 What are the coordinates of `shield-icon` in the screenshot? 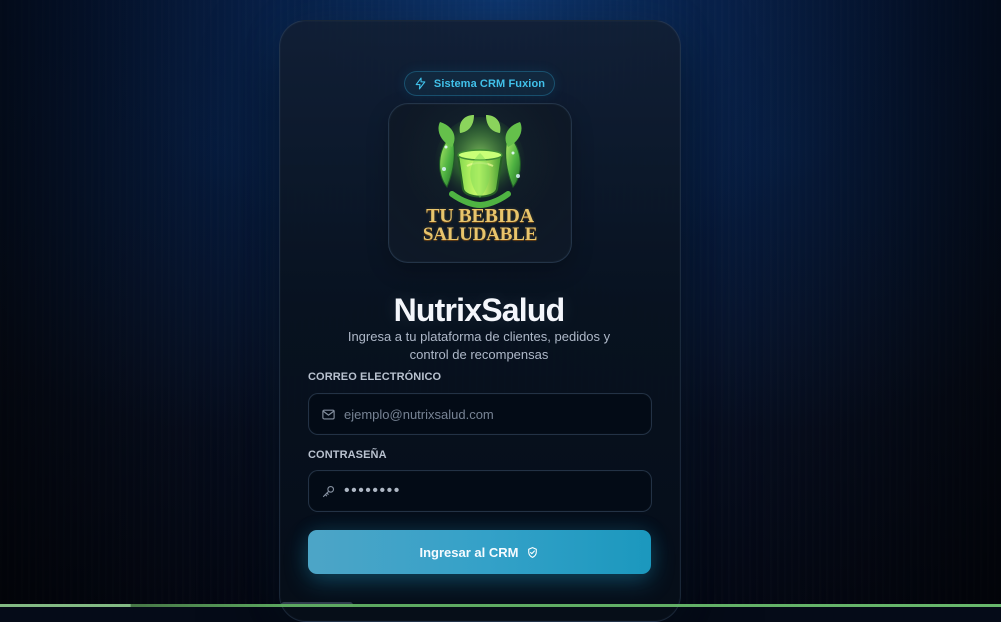 It's located at (532, 552).